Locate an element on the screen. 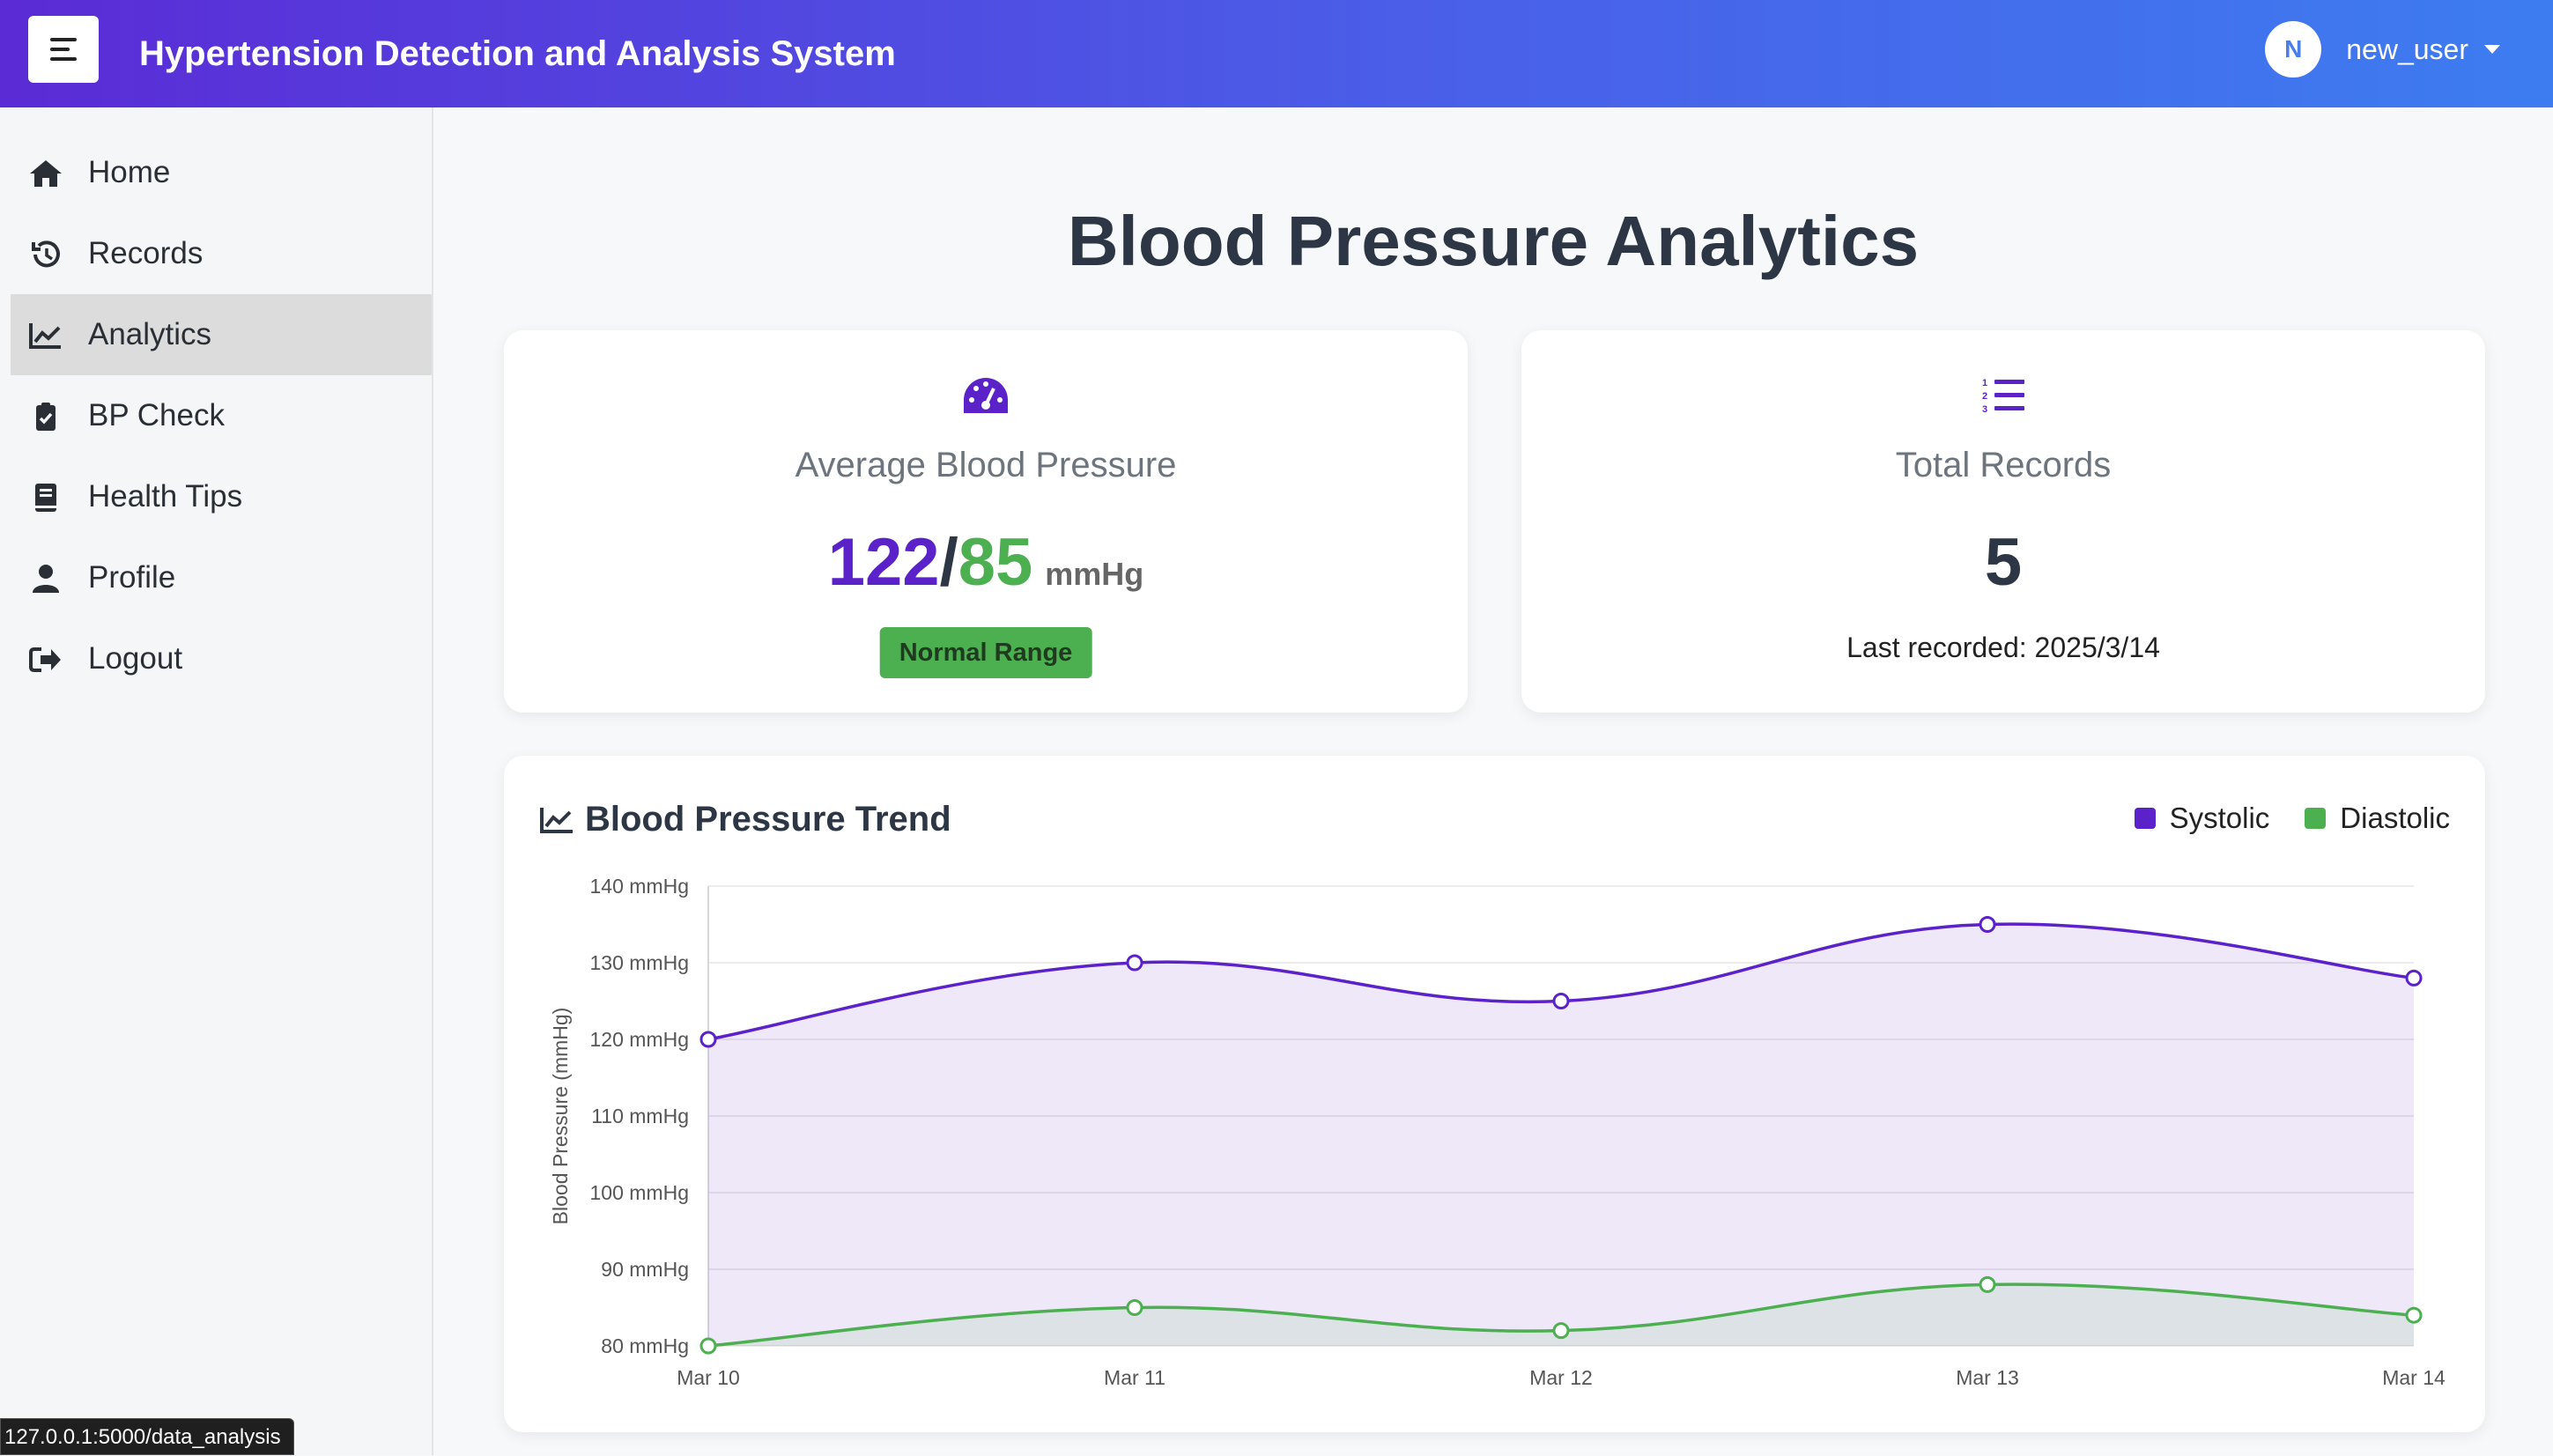 The image size is (2553, 1456). y-tick-label: 140 mmHg is located at coordinates (639, 886).